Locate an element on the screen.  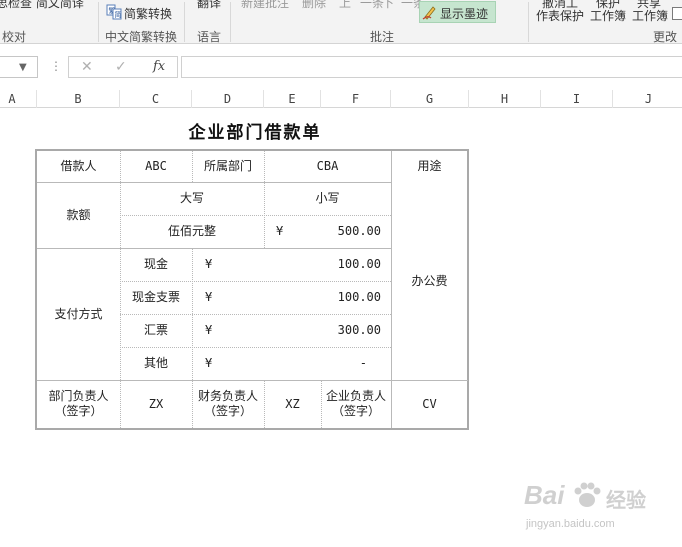
column-header-f: F is located at coordinates (356, 99).